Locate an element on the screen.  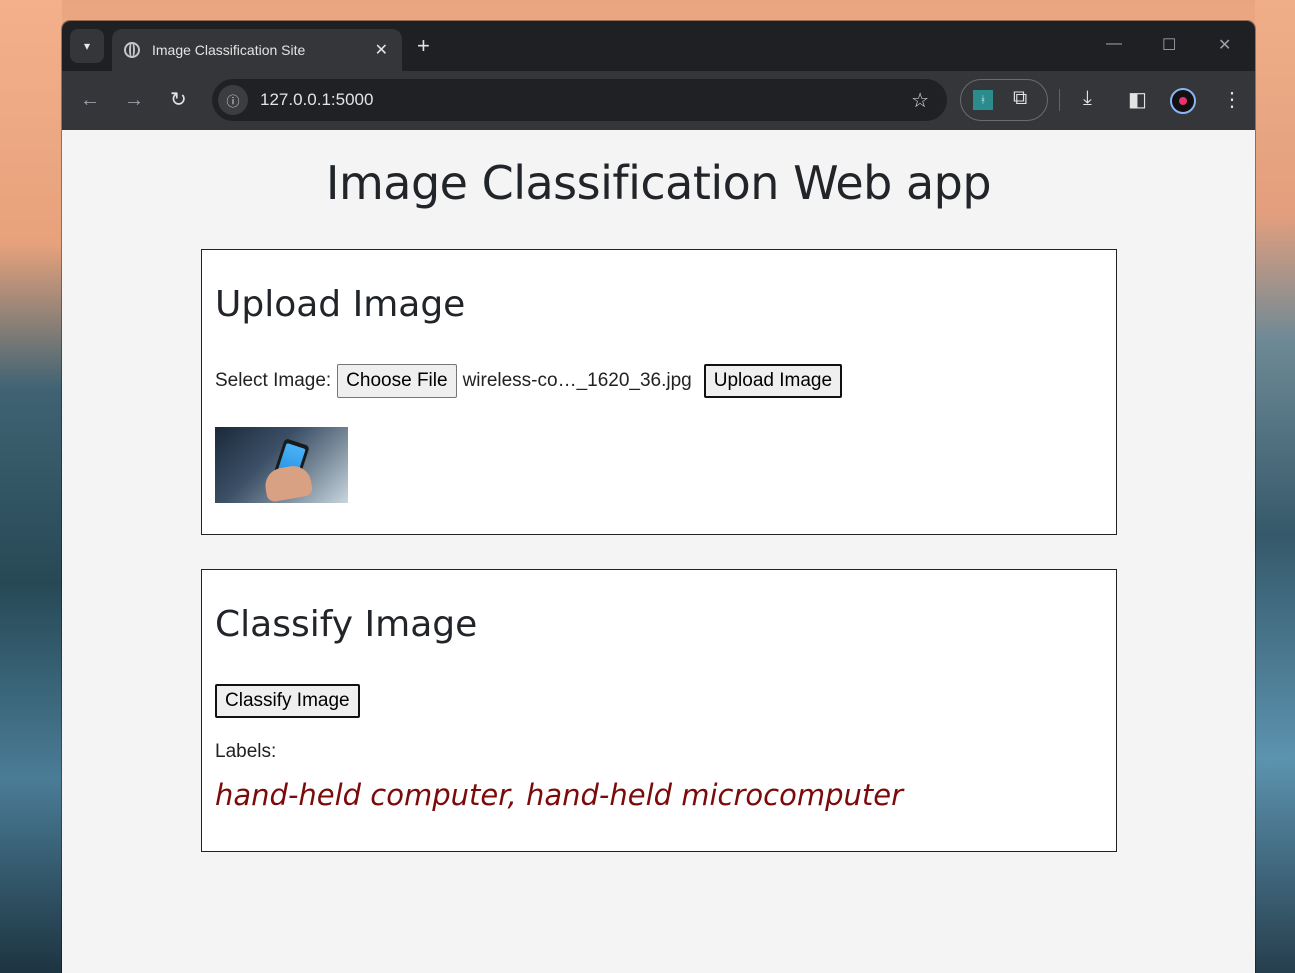
reload-icon: ↻ is located at coordinates (178, 100).